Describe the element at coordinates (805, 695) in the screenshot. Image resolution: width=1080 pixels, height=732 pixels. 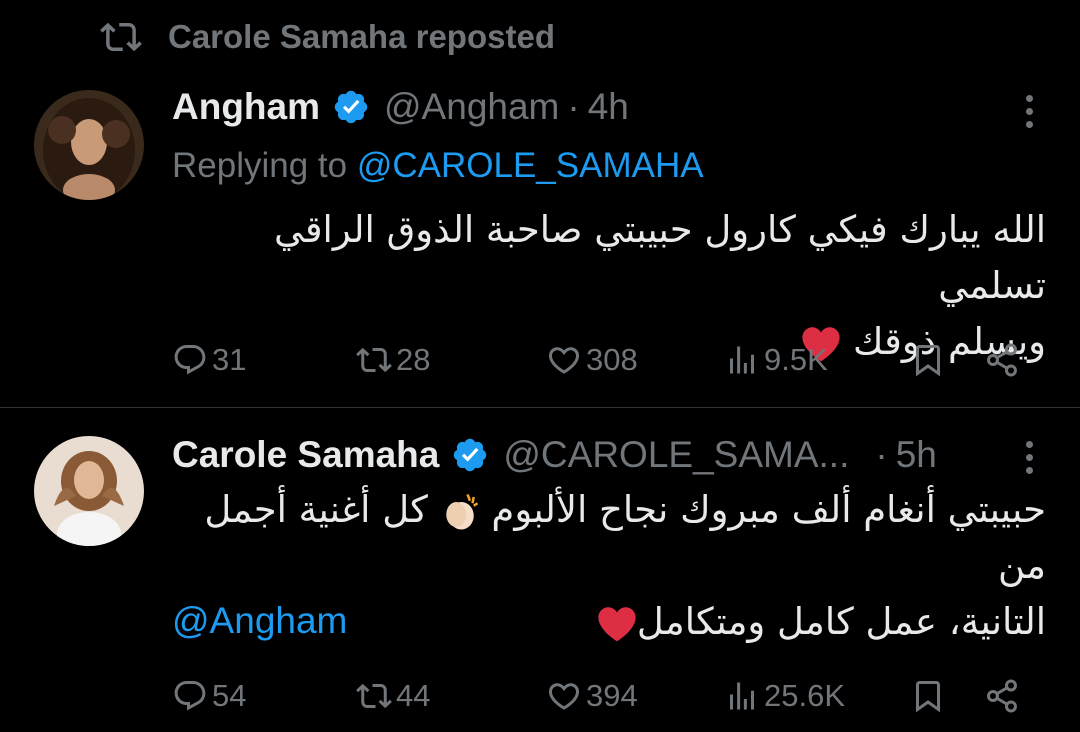
I see `views-count: 25.6K` at that location.